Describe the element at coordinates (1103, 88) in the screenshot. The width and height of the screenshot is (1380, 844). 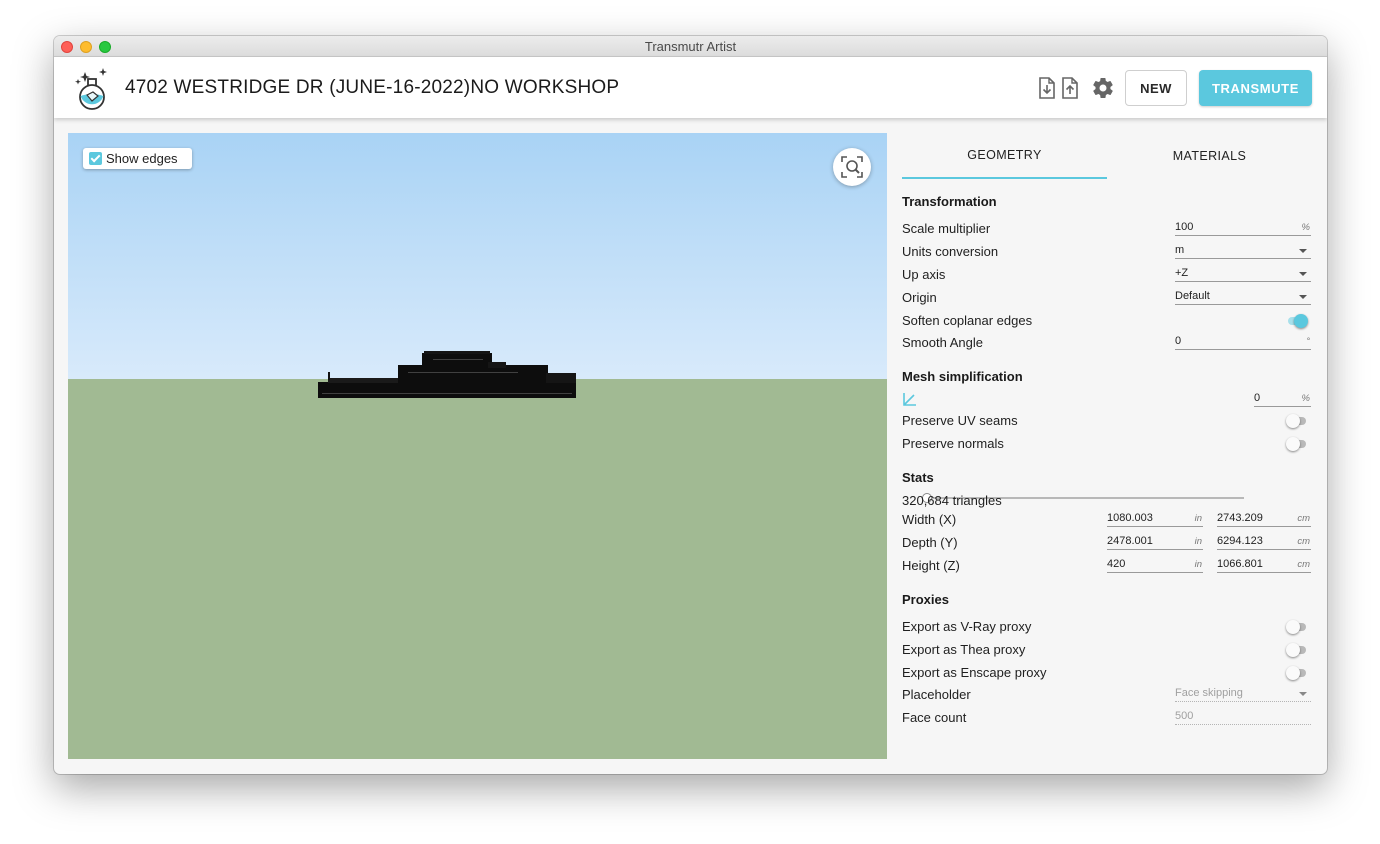
I see `gear-icon` at that location.